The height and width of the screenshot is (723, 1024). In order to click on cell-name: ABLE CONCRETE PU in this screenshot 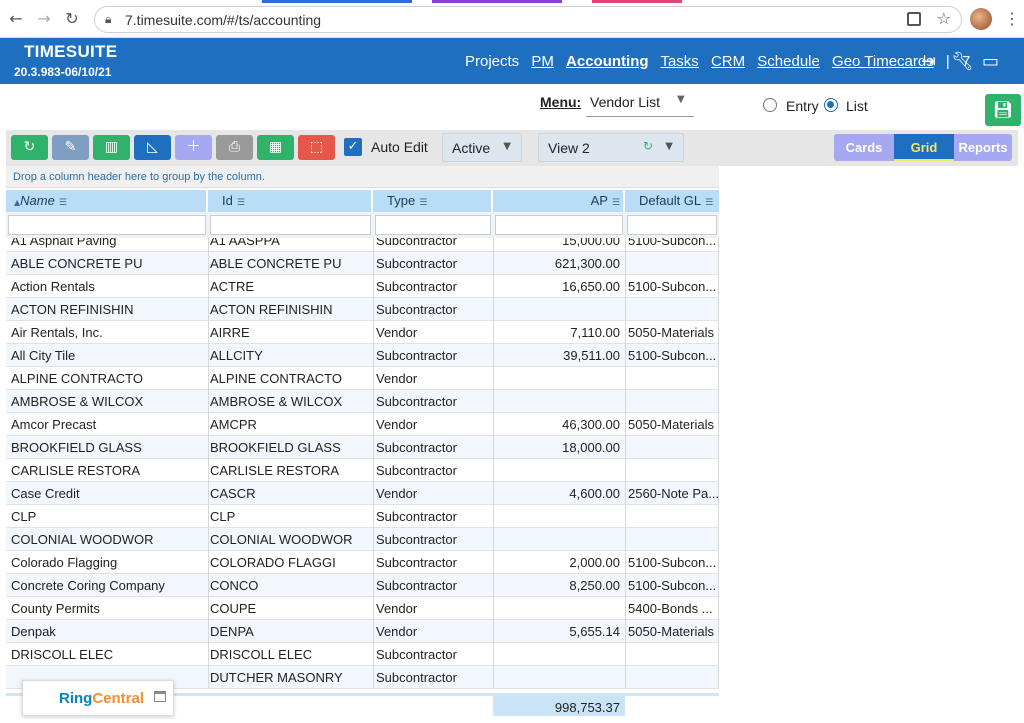, I will do `click(77, 263)`.